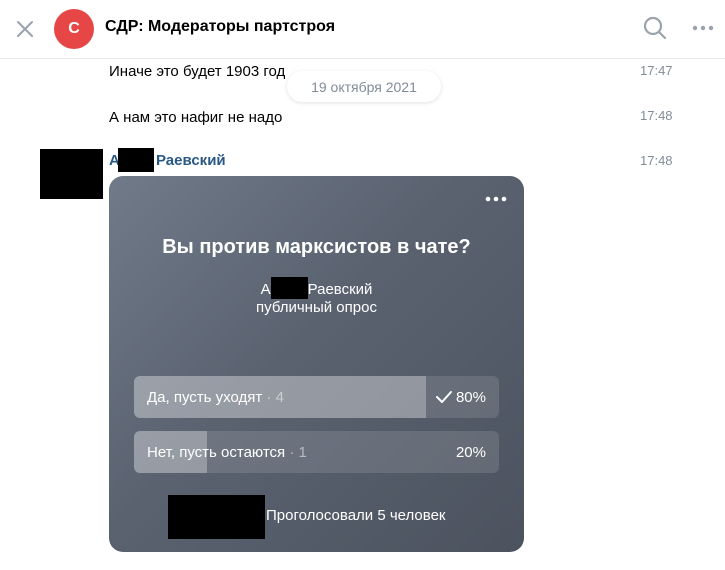 The height and width of the screenshot is (570, 725). What do you see at coordinates (316, 307) in the screenshot?
I see `poll-type: публичный опрос` at bounding box center [316, 307].